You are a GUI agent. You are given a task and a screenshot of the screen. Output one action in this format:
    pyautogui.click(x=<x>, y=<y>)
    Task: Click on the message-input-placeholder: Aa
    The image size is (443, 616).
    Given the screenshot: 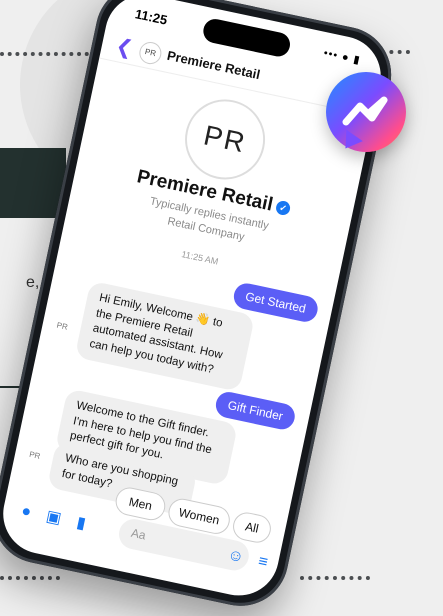 What is the action you would take?
    pyautogui.click(x=138, y=534)
    